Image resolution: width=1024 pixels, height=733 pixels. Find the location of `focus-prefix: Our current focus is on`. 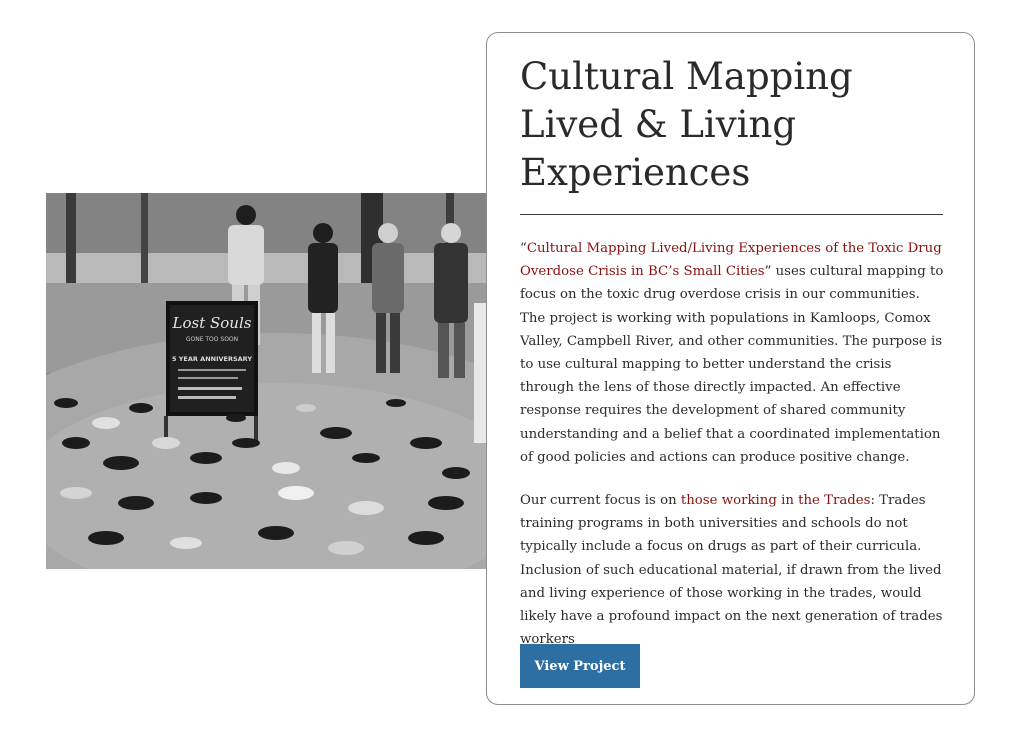

focus-prefix: Our current focus is on is located at coordinates (600, 500).